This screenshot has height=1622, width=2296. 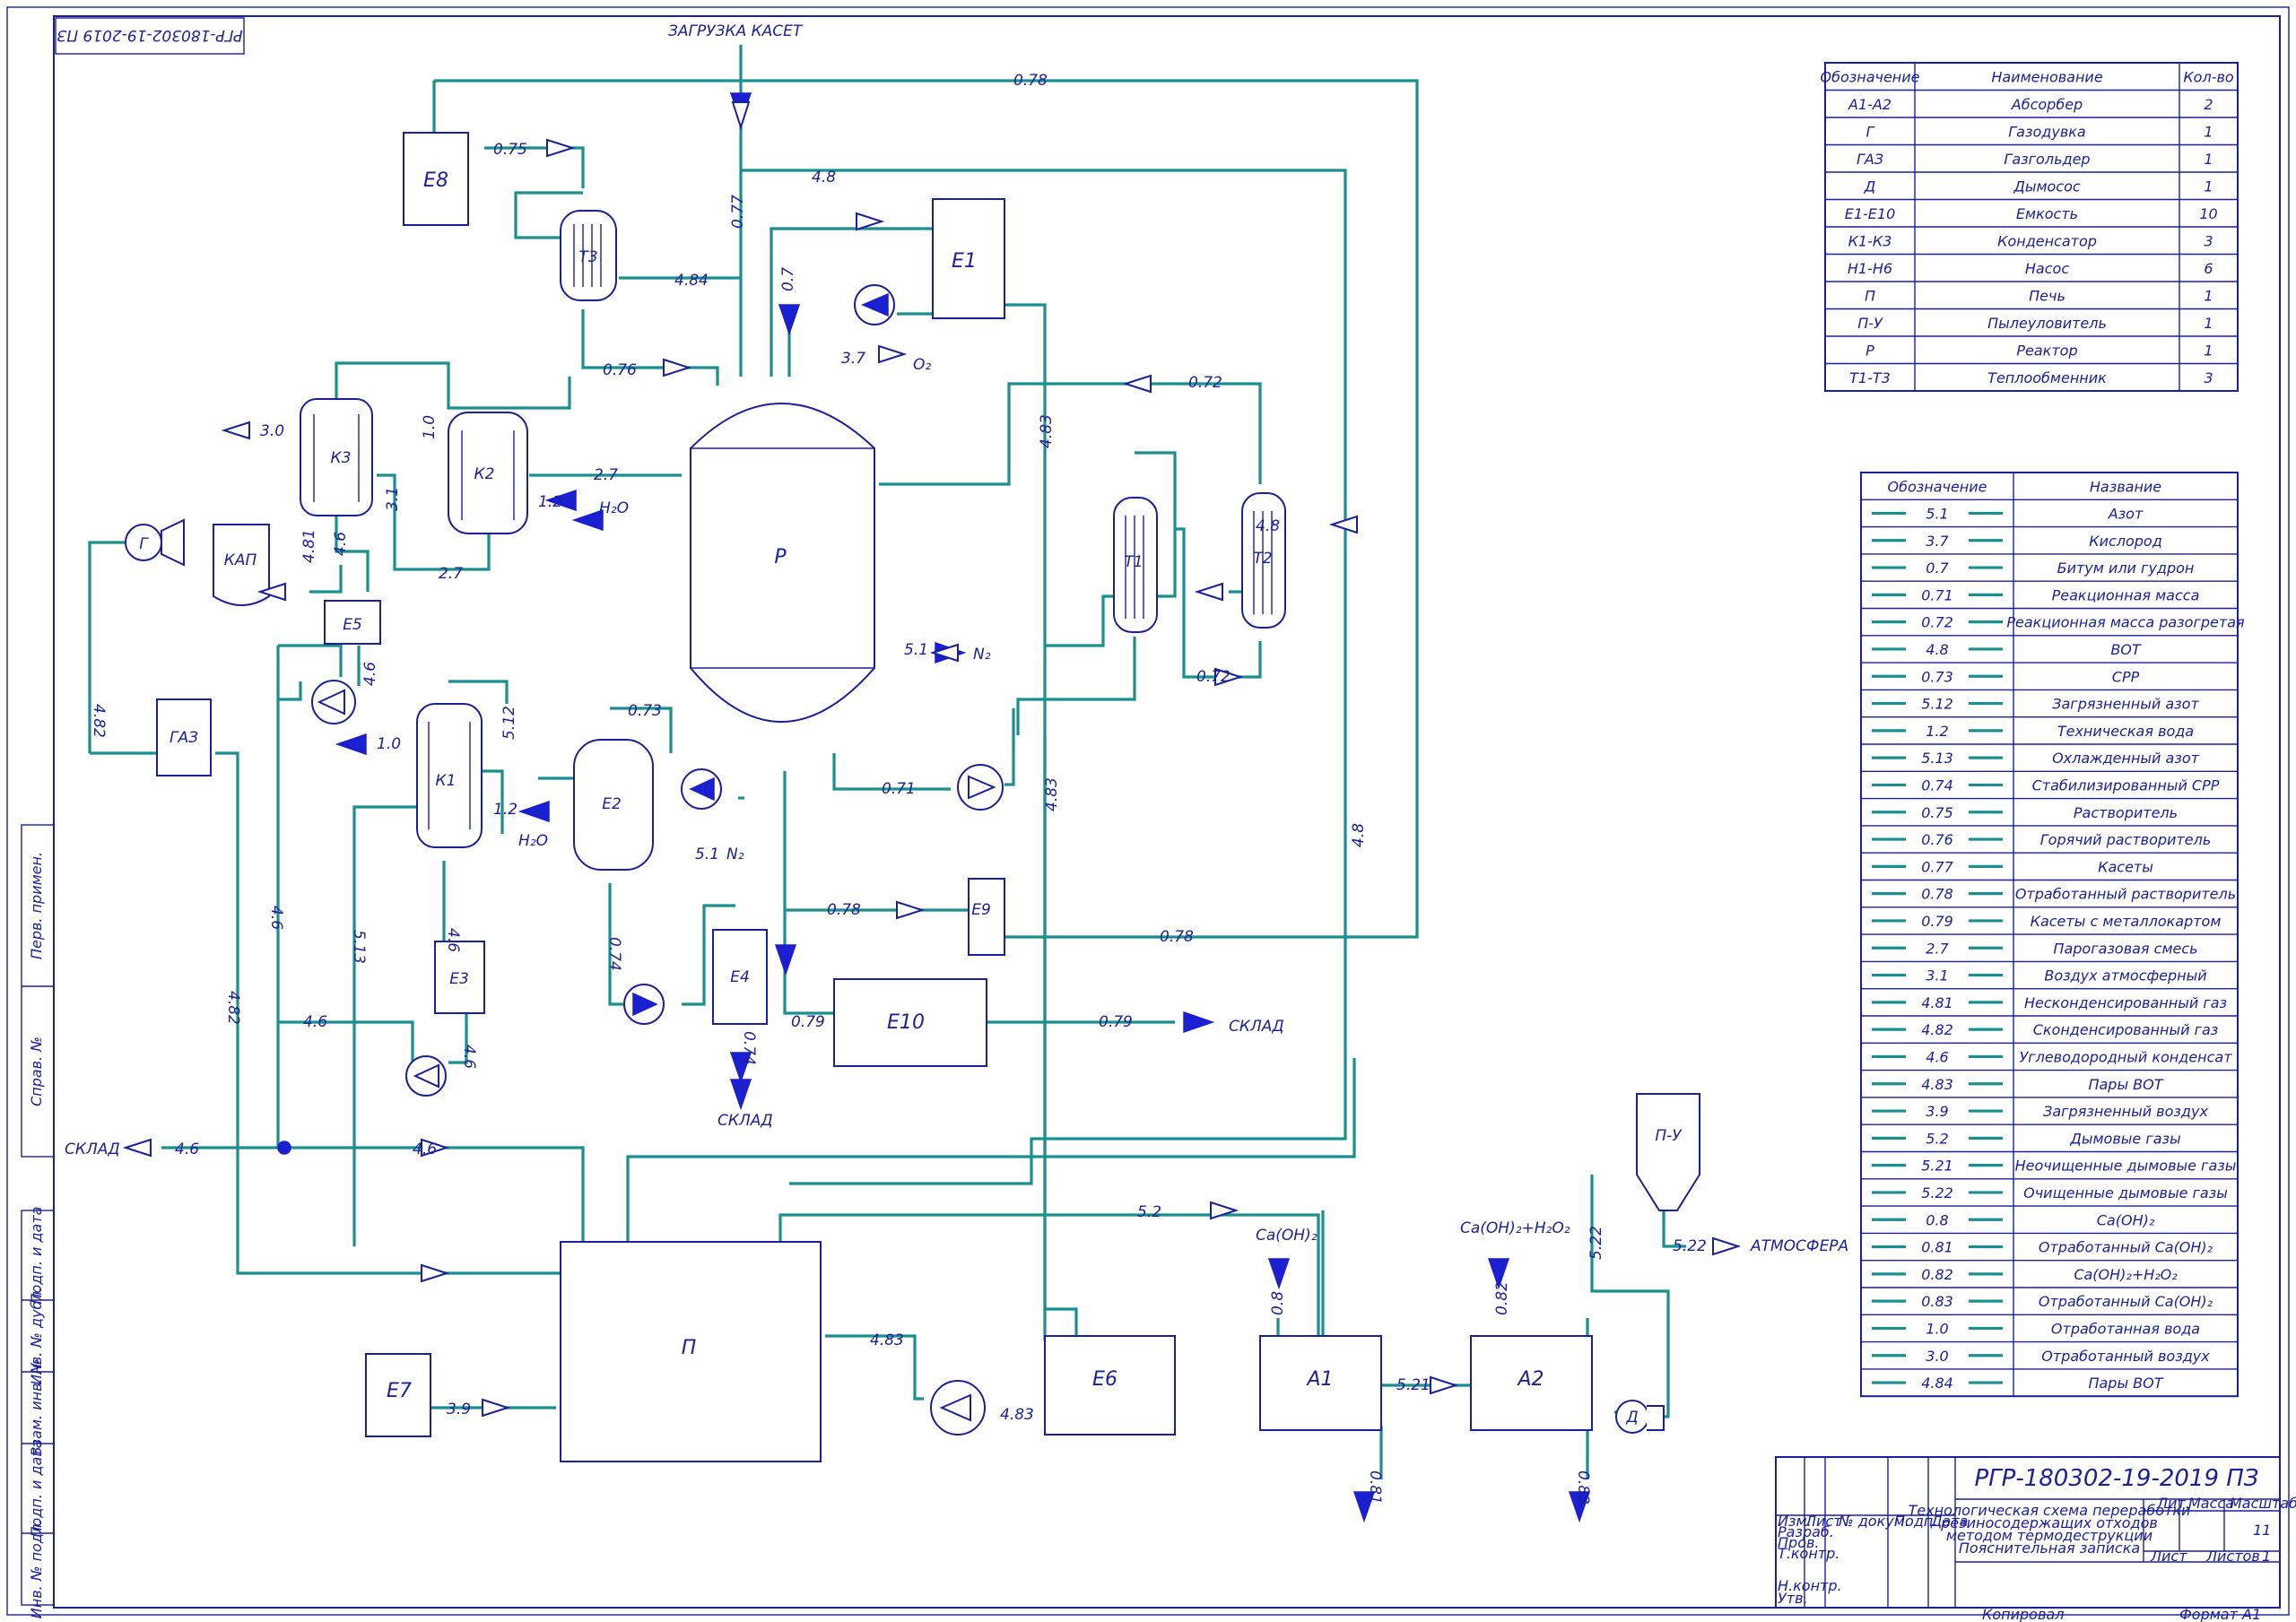 What do you see at coordinates (36, 905) in the screenshot?
I see `side-box-1: Перв. примен.` at bounding box center [36, 905].